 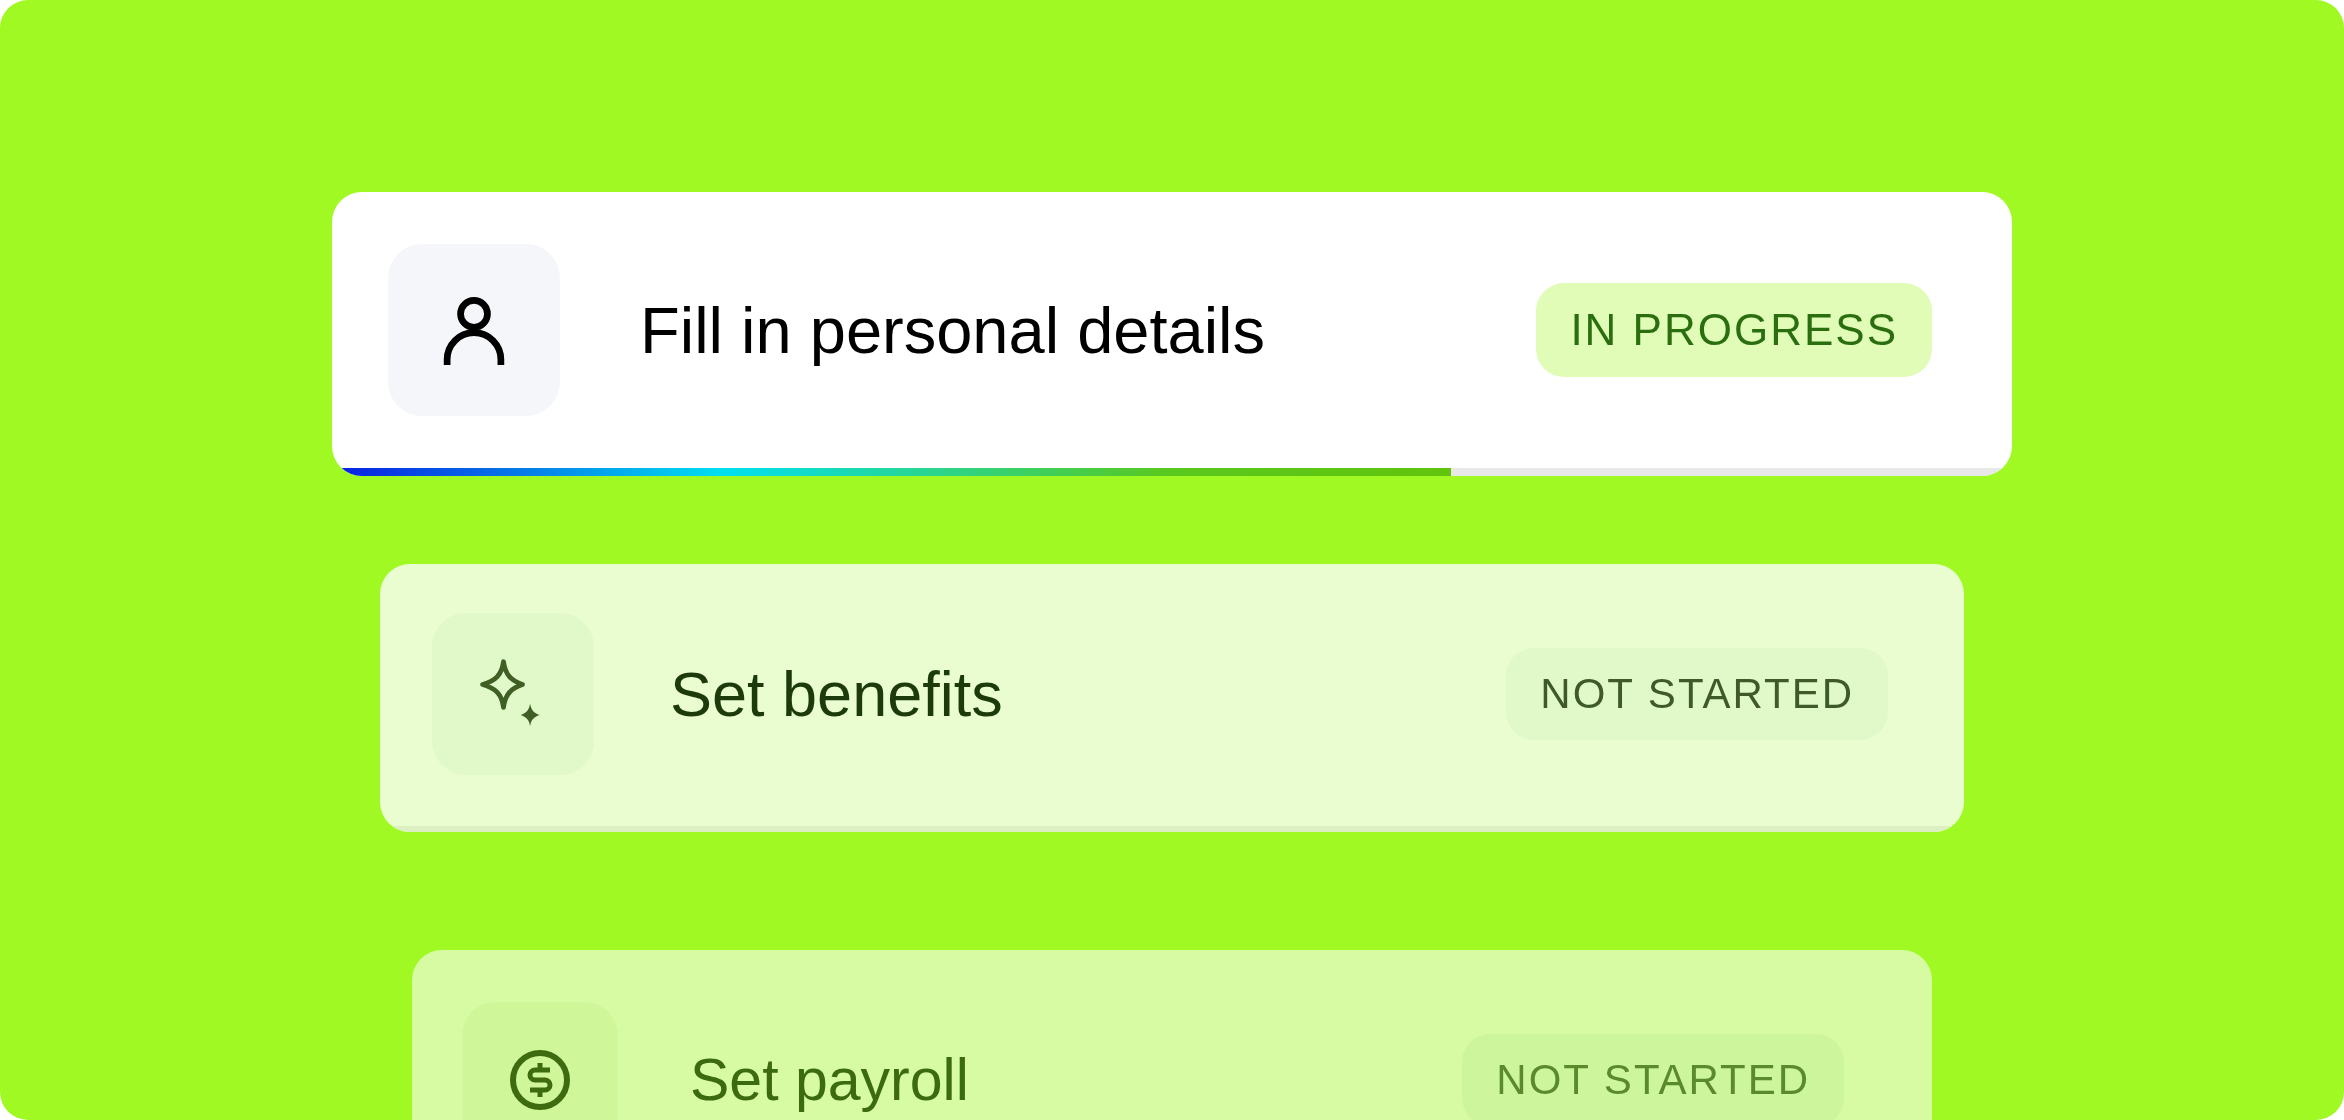 I want to click on status-badge: IN PROGRESS, so click(x=1734, y=330).